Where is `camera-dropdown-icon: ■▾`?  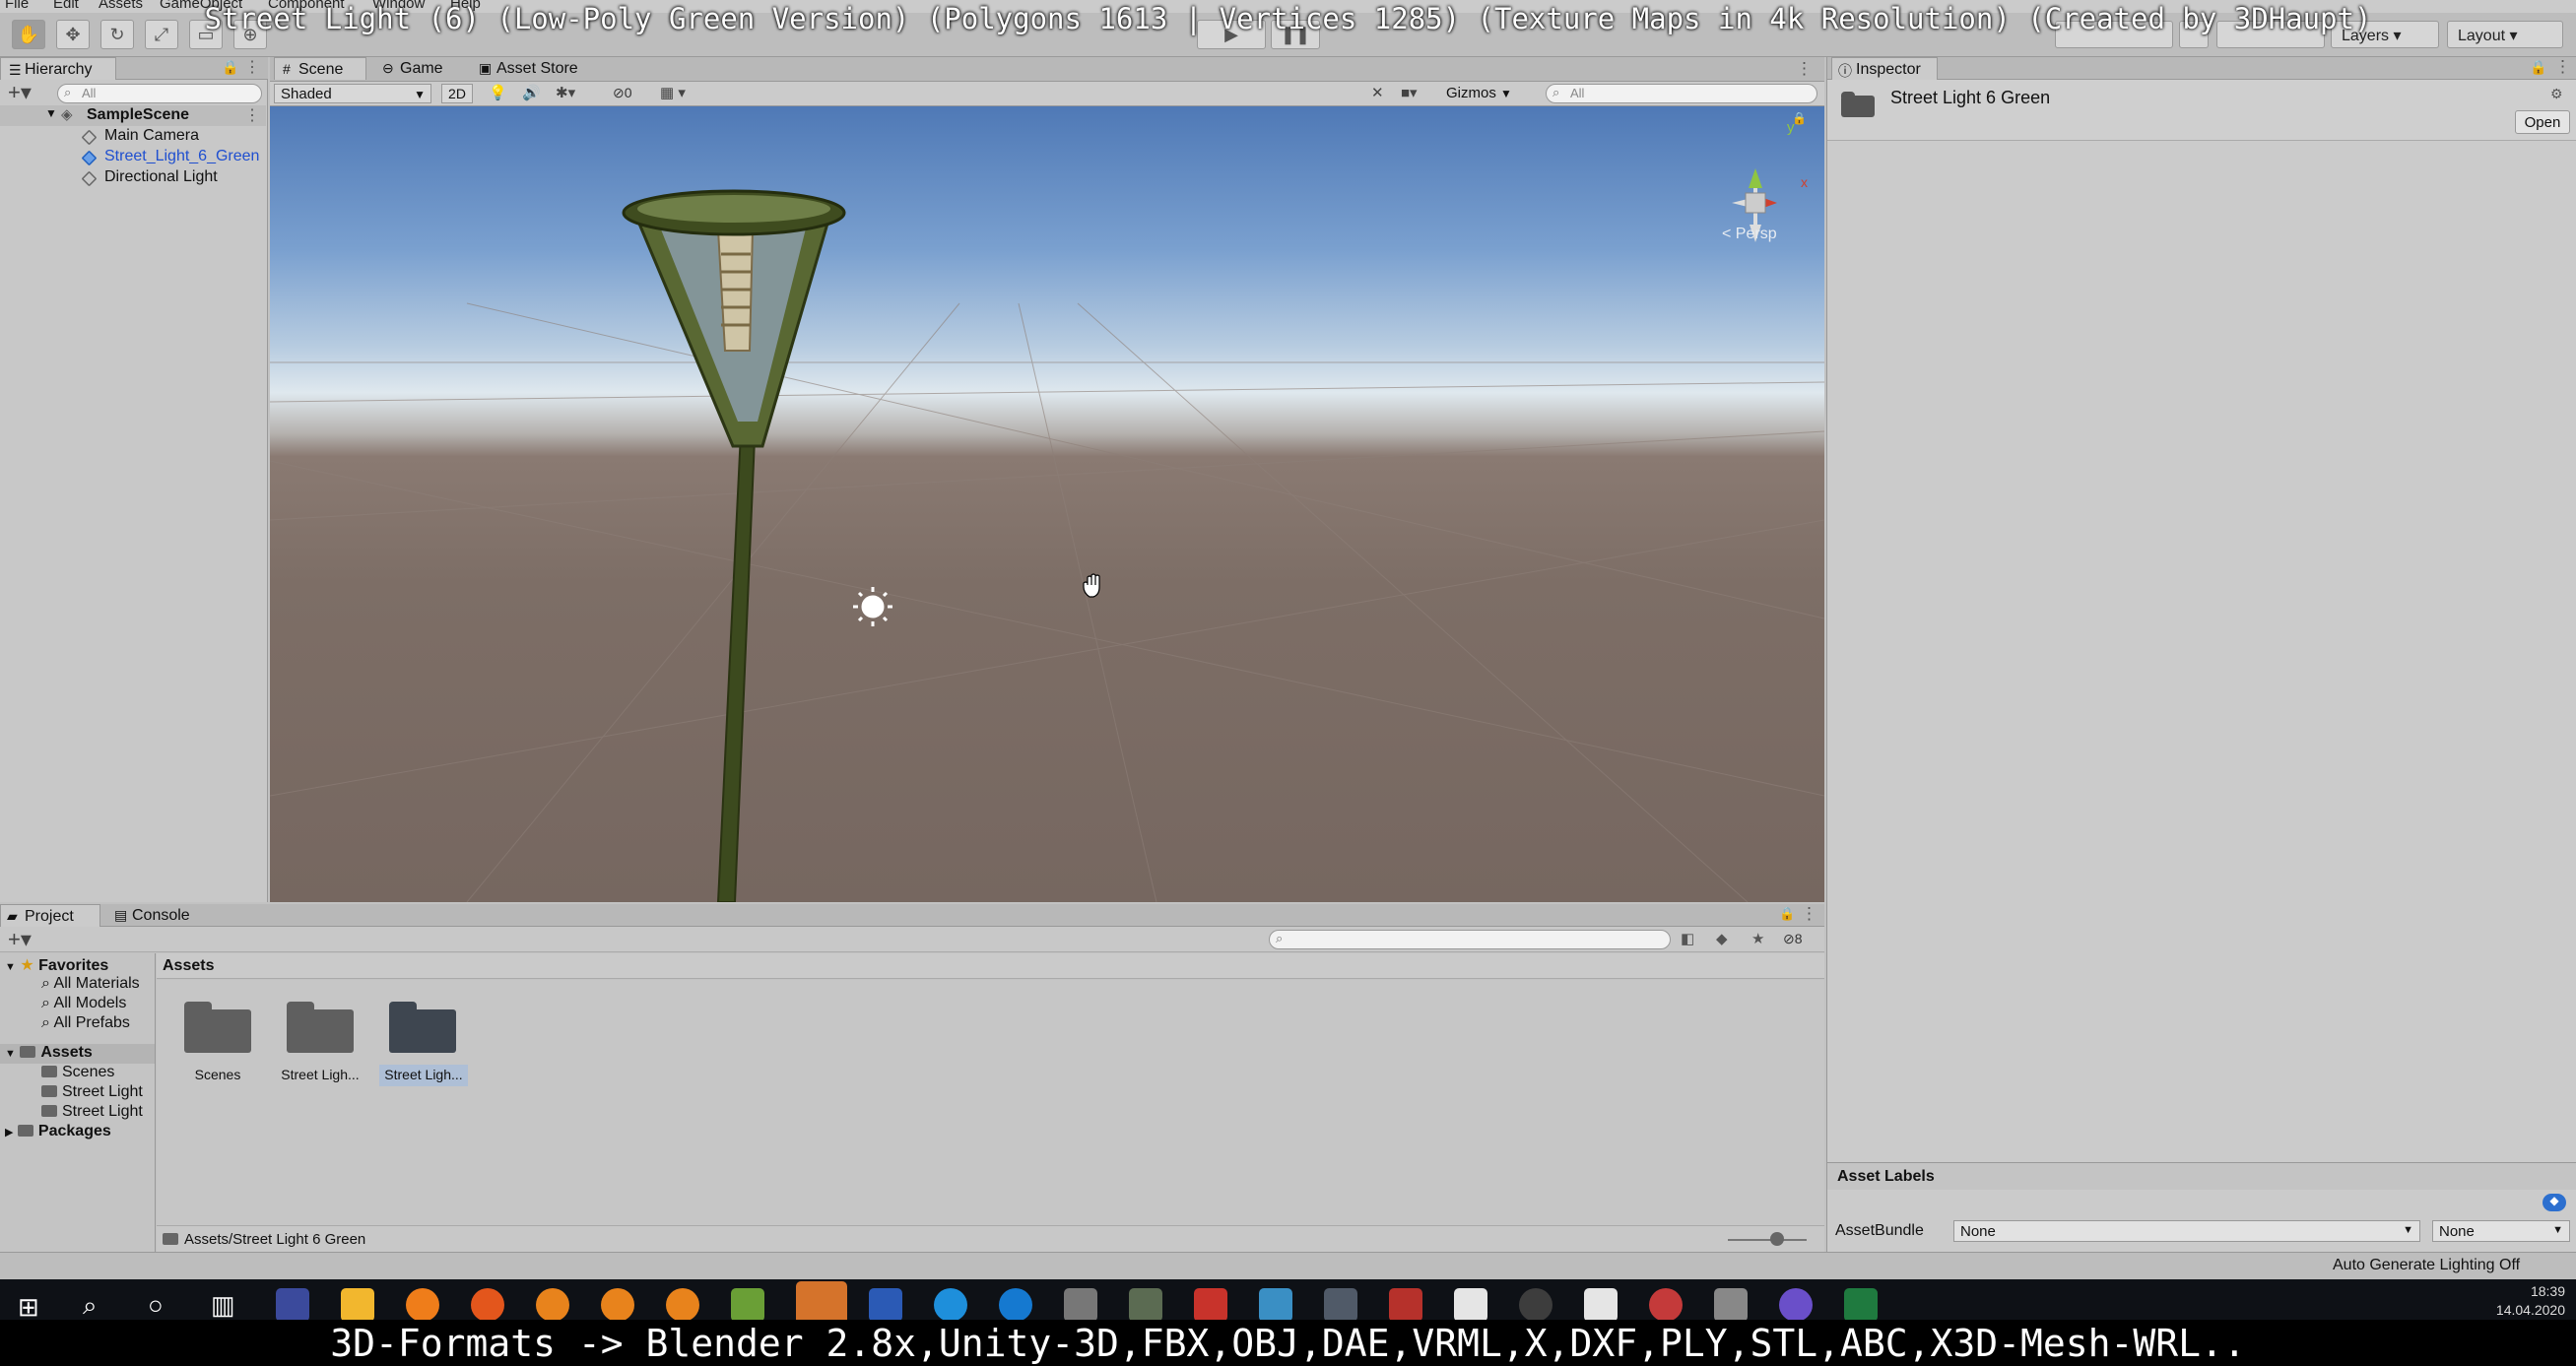
camera-dropdown-icon: ■▾ is located at coordinates (1409, 92).